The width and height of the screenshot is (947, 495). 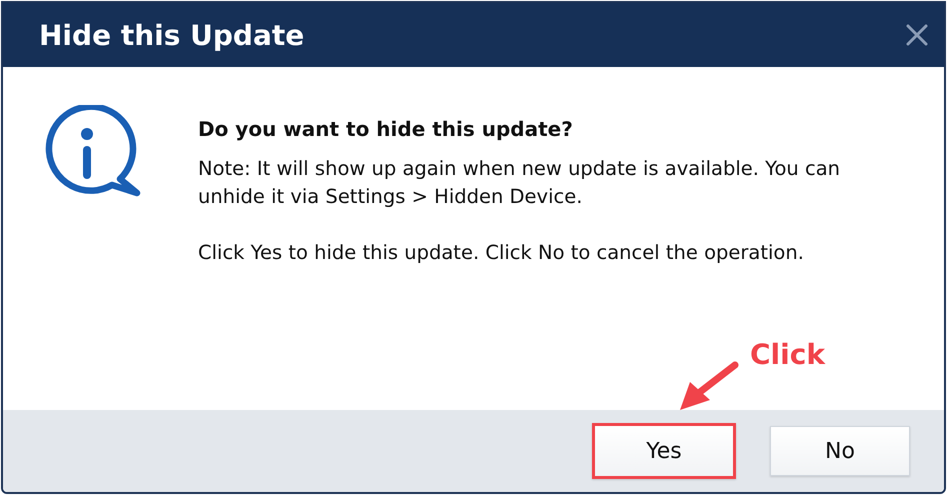 I want to click on dialog-button: Yes, so click(x=664, y=451).